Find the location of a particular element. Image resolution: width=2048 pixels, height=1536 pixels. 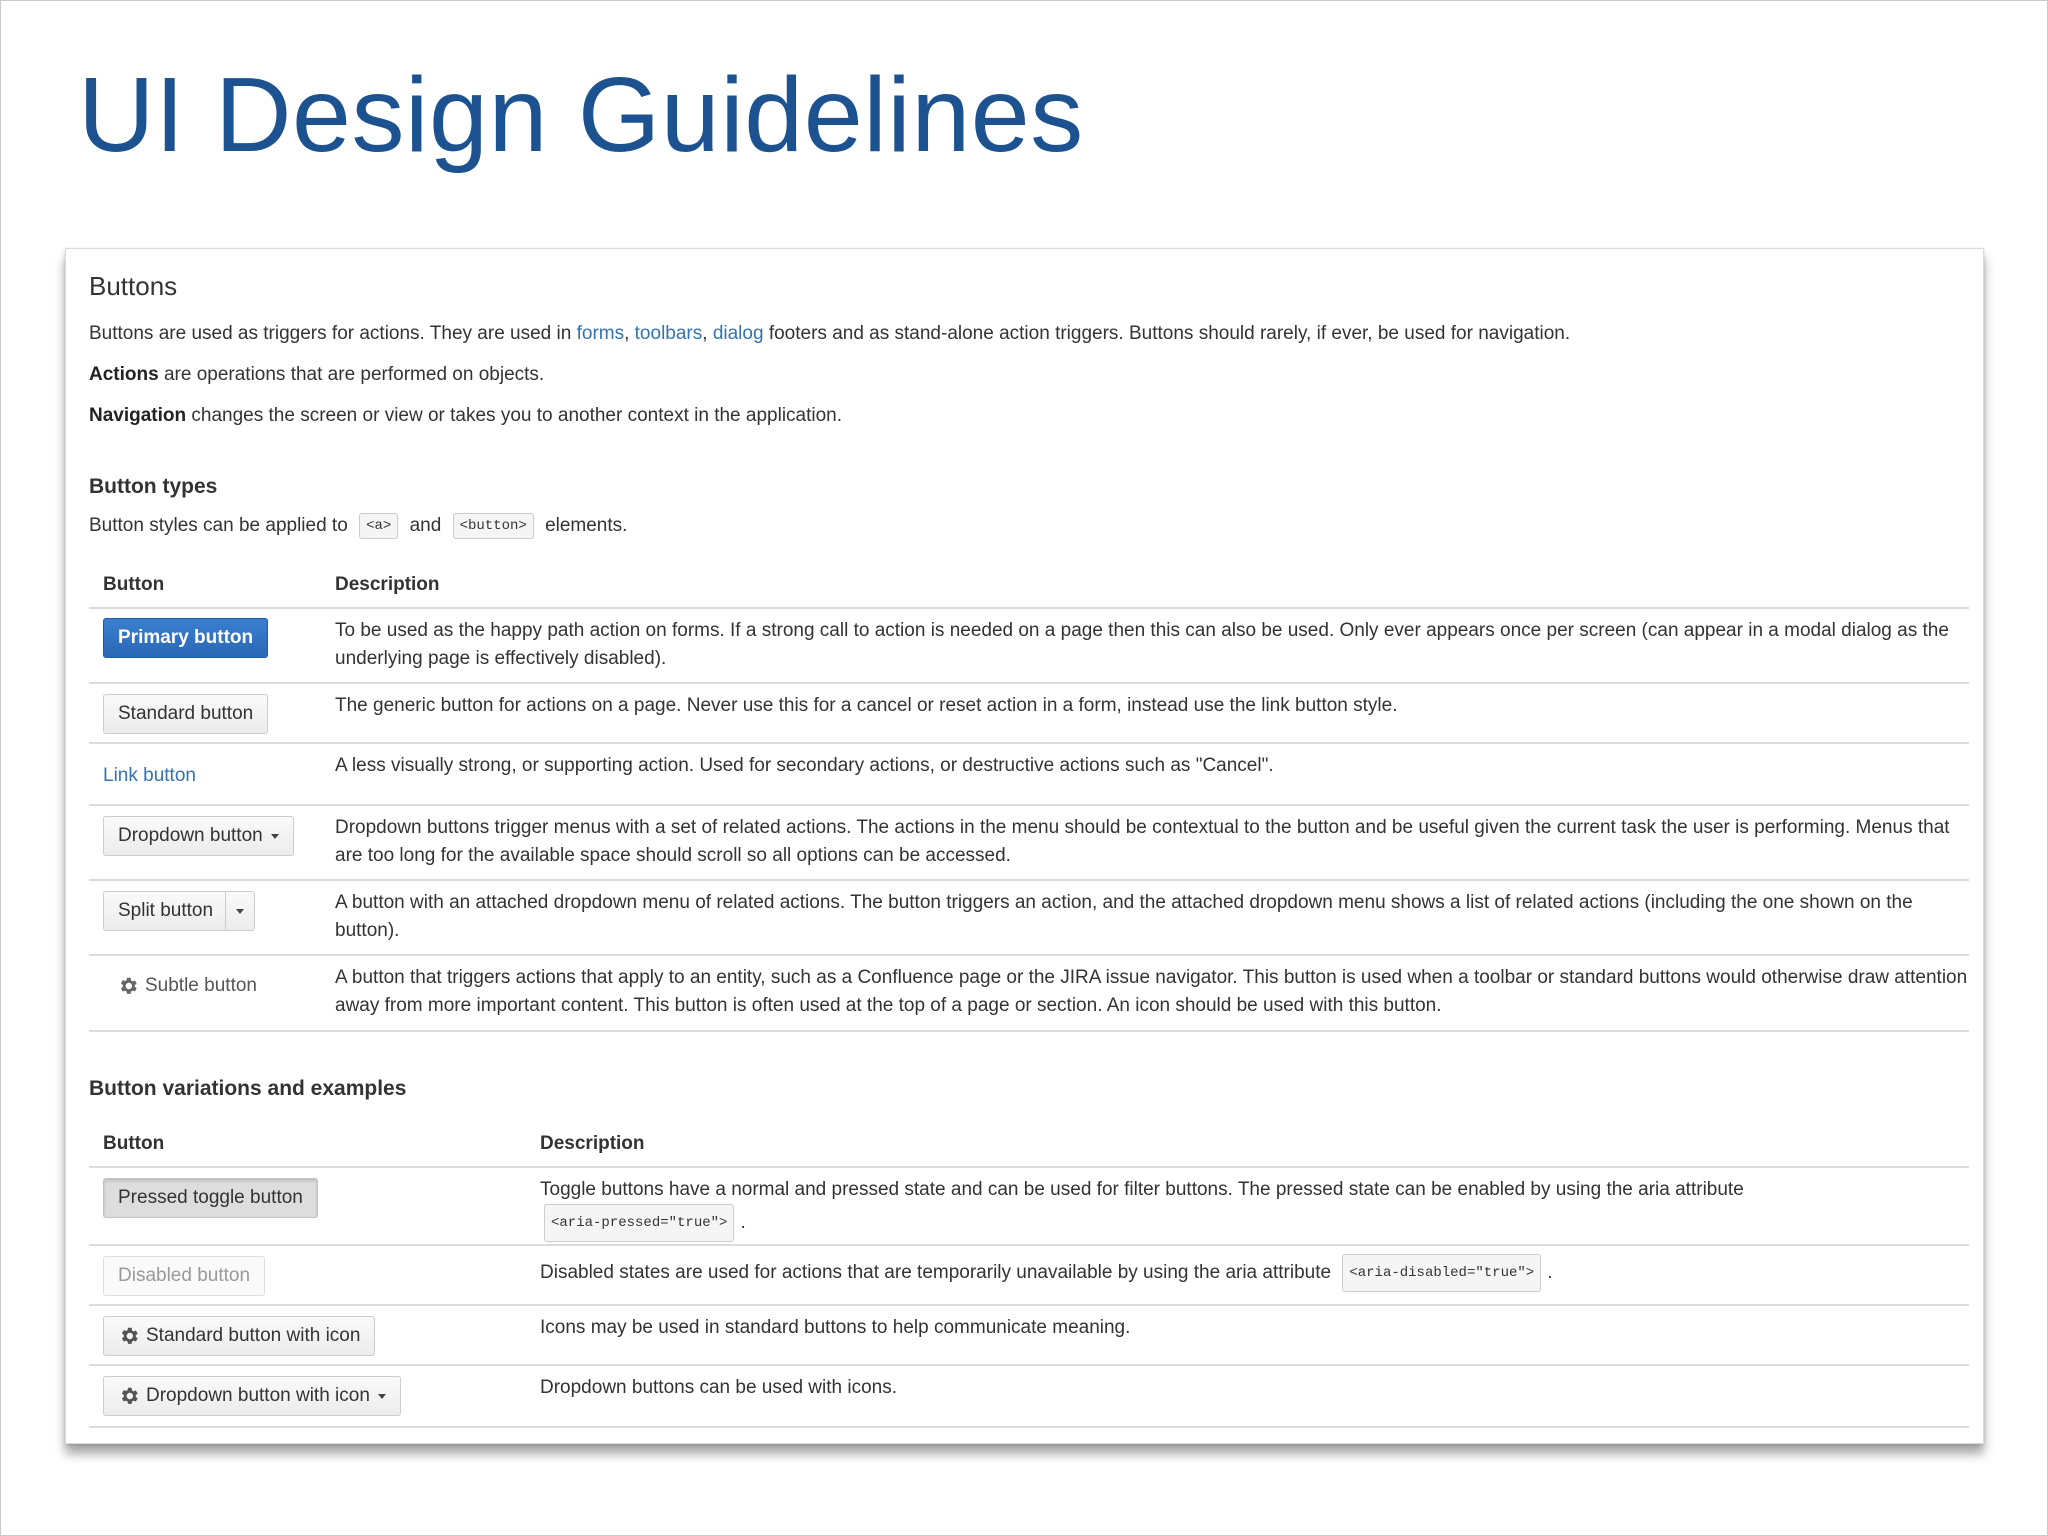

dropdown-button-with-icon: Dropdown button with icon is located at coordinates (252, 1396).